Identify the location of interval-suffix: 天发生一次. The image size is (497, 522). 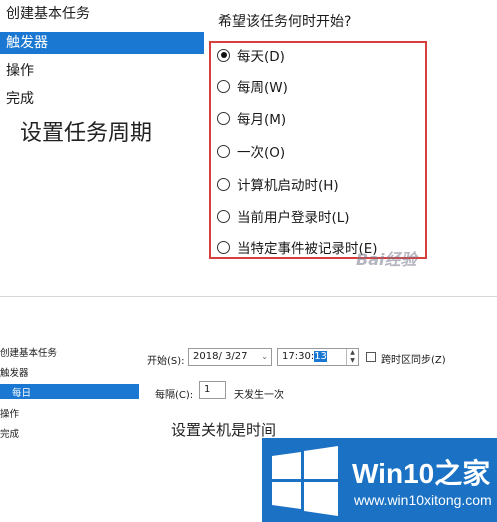
(259, 395).